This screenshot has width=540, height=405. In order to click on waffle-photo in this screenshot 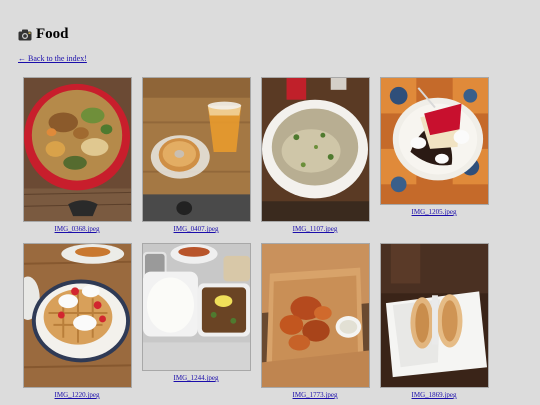, I will do `click(77, 315)`.